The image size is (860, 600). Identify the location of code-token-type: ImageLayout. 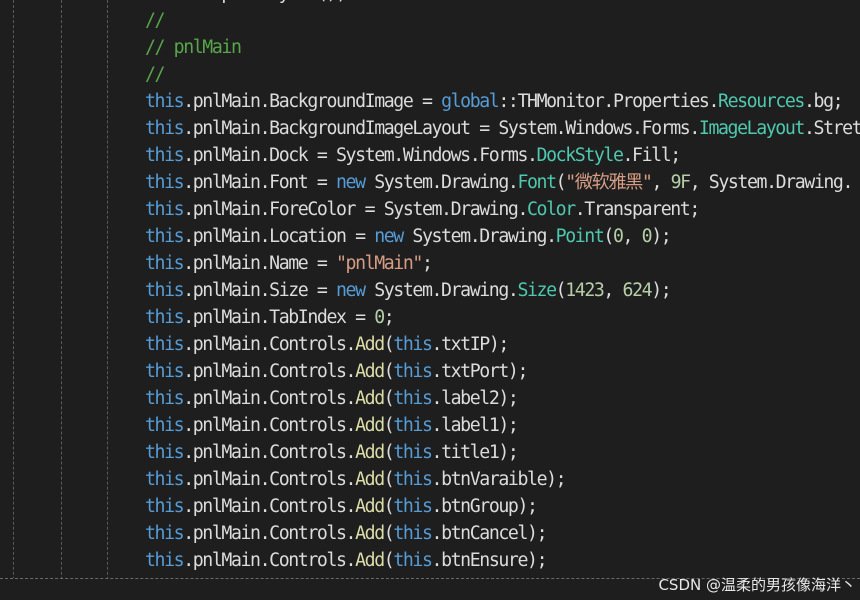
(751, 128).